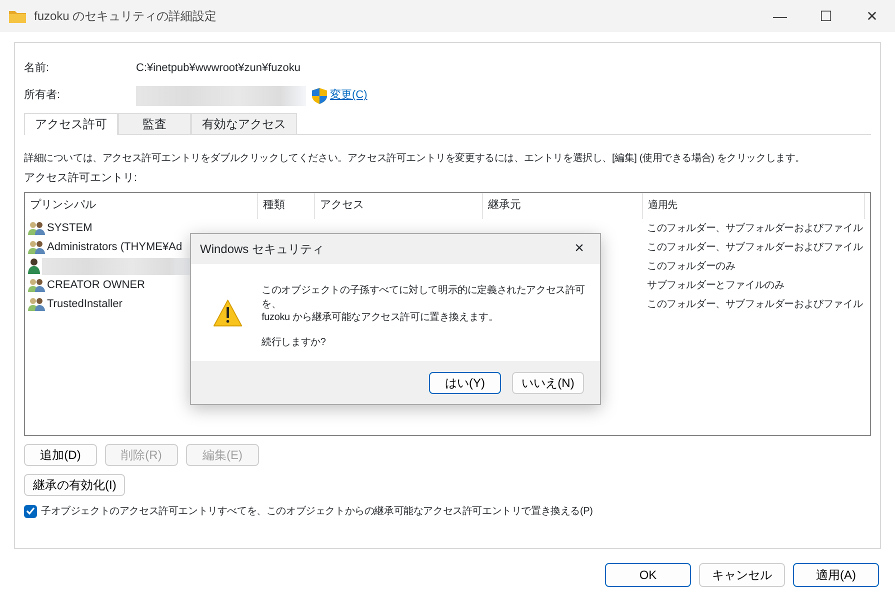 This screenshot has width=895, height=595. Describe the element at coordinates (125, 16) in the screenshot. I see `window-title: fuzoku のセキュリティの詳細設定` at that location.